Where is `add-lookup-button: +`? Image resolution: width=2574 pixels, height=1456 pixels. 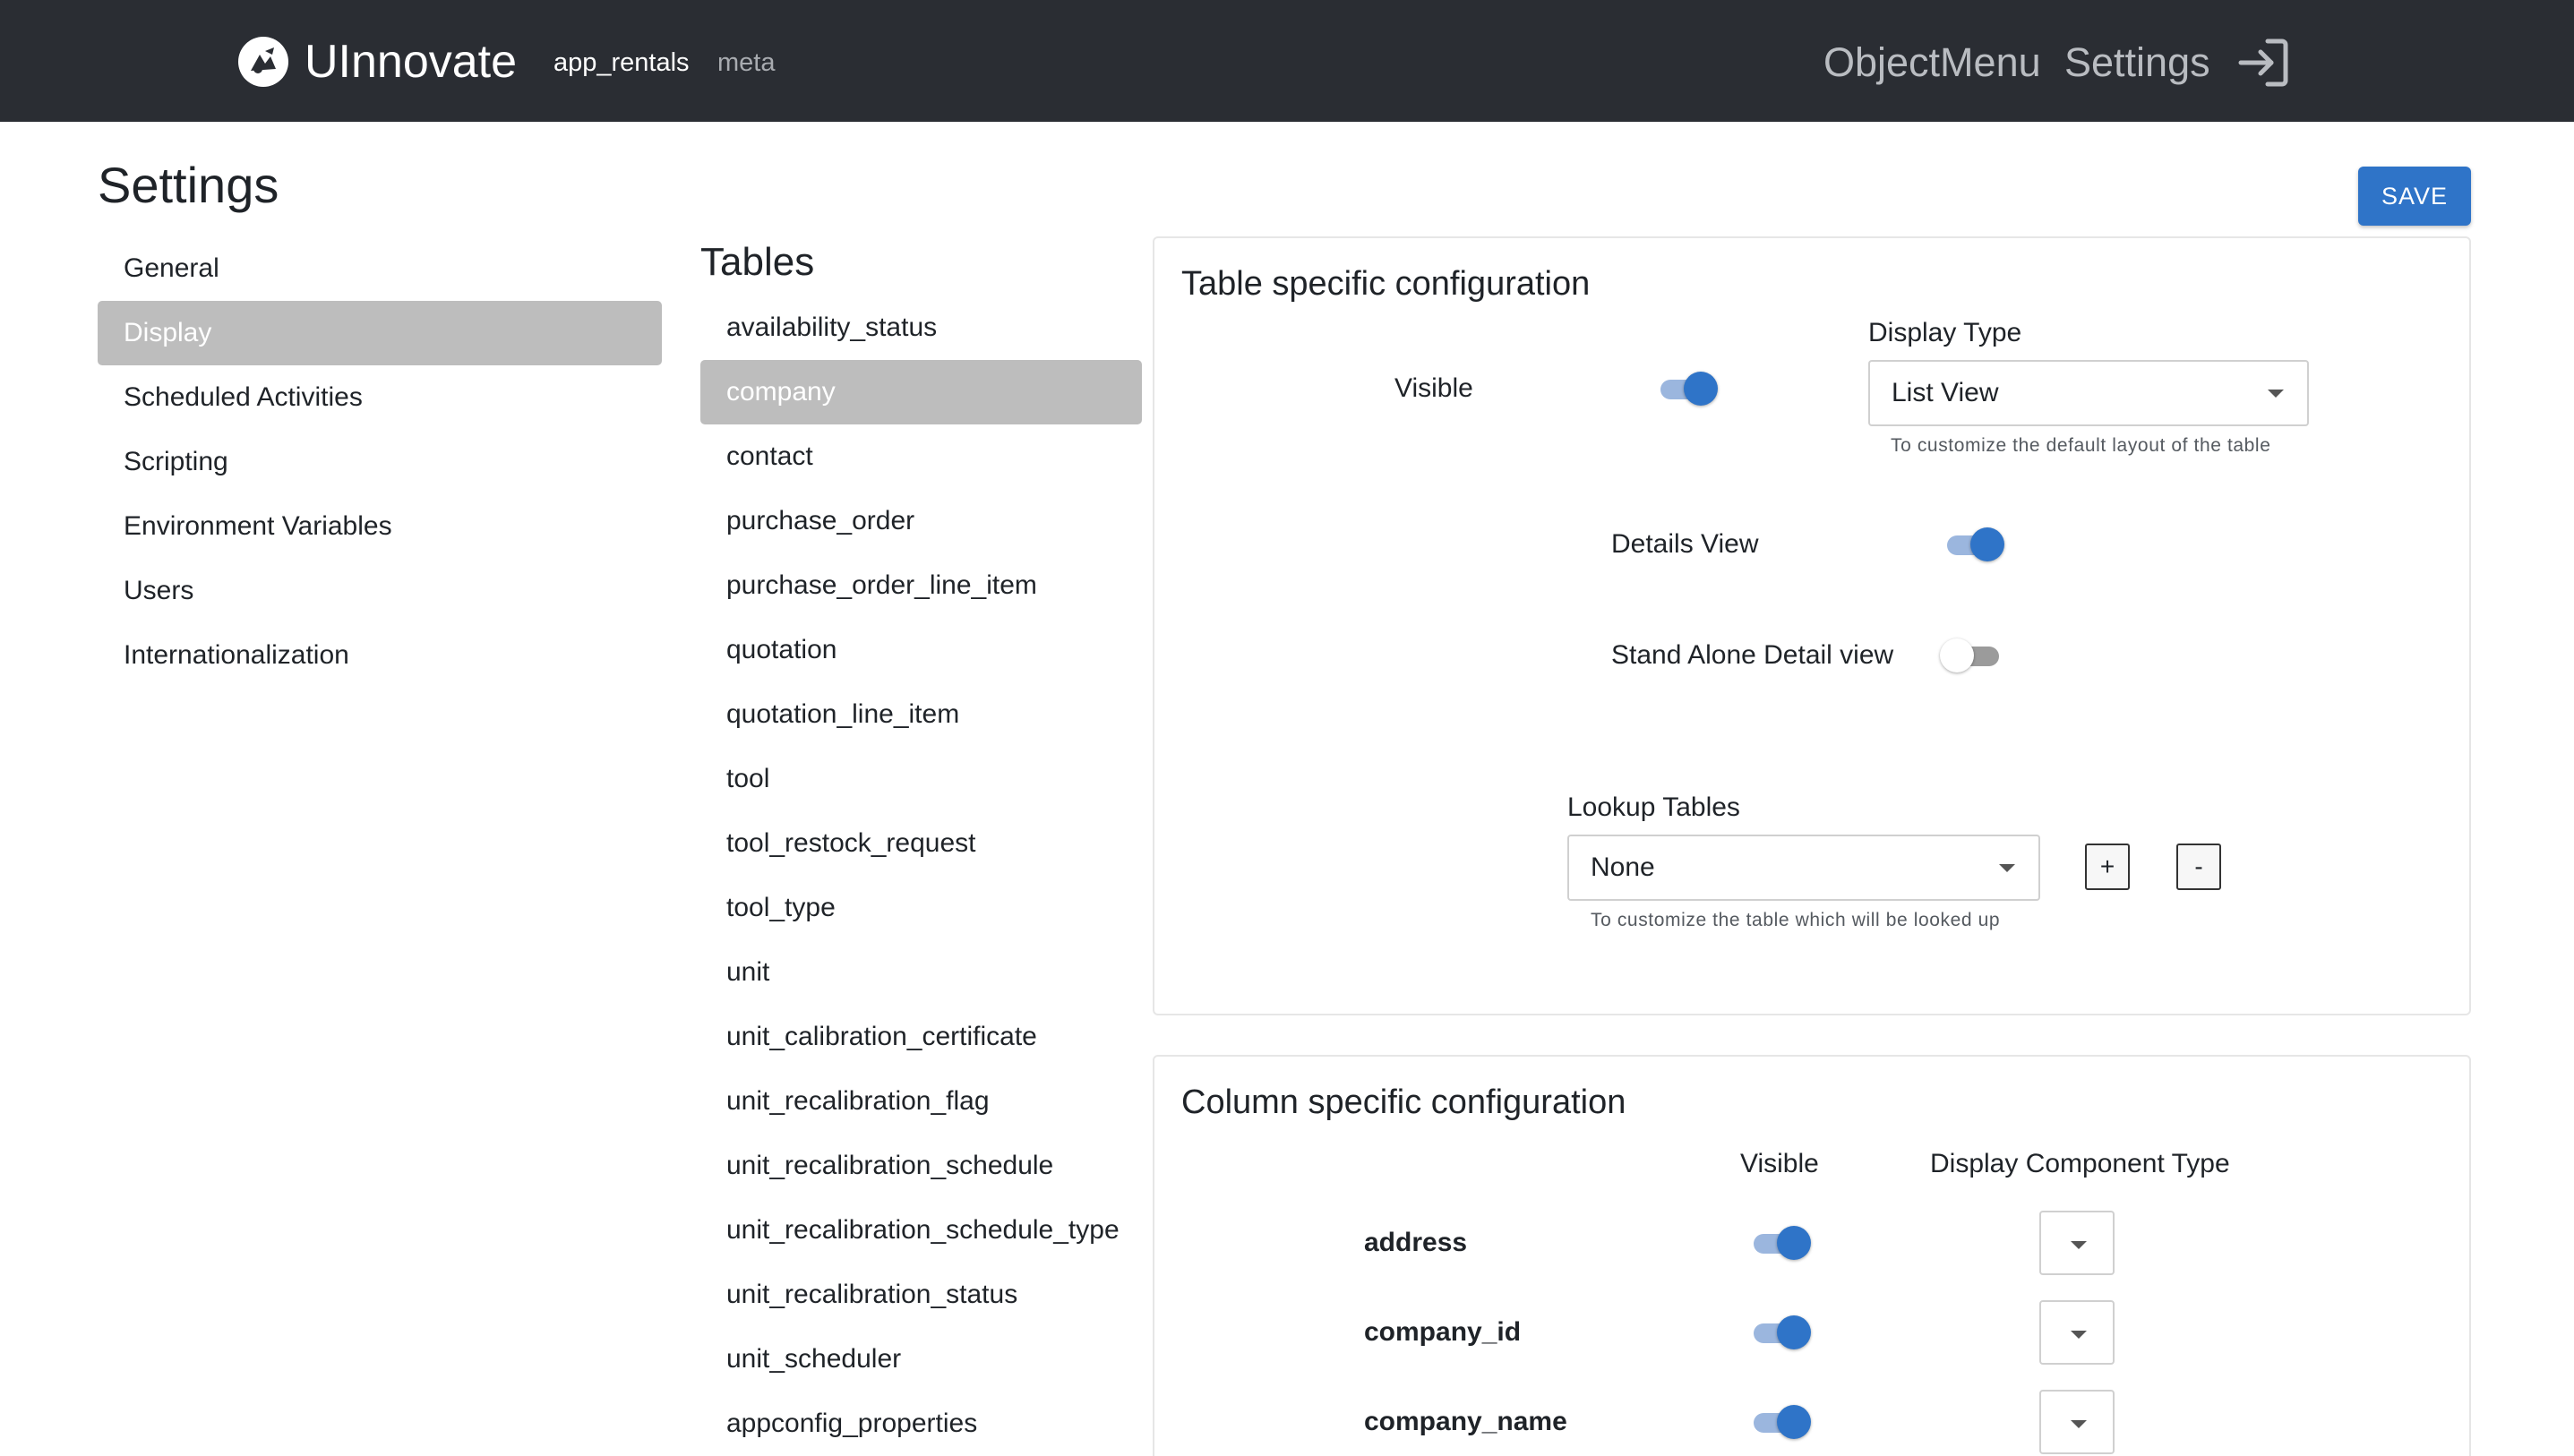
add-lookup-button: + is located at coordinates (2107, 867).